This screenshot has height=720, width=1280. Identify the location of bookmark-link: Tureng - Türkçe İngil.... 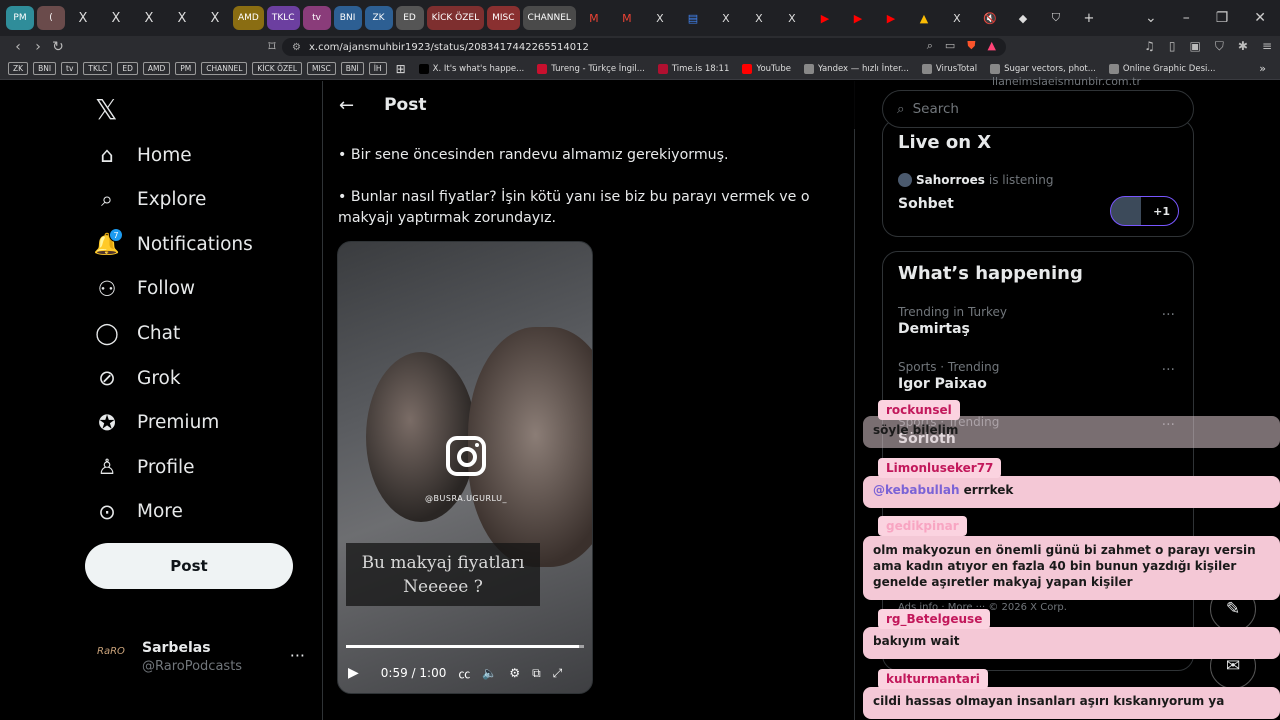
(591, 68).